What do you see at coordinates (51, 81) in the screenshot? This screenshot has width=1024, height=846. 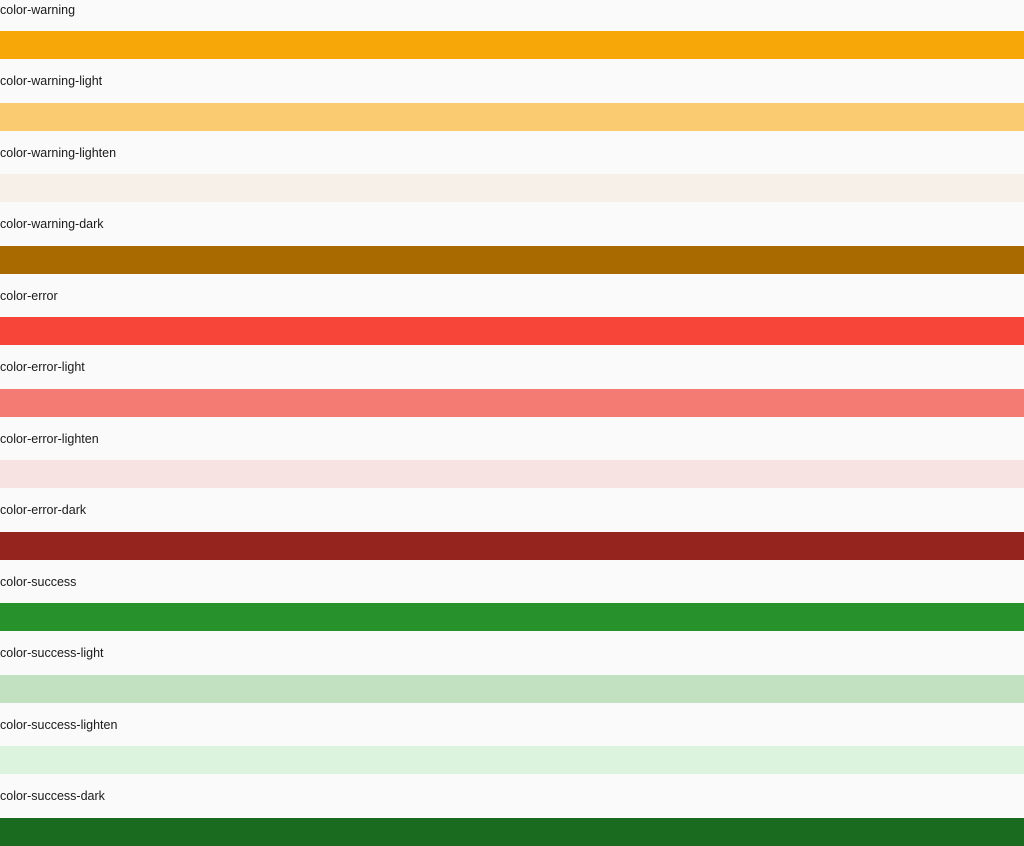 I see `swatch-label: color-warning-light` at bounding box center [51, 81].